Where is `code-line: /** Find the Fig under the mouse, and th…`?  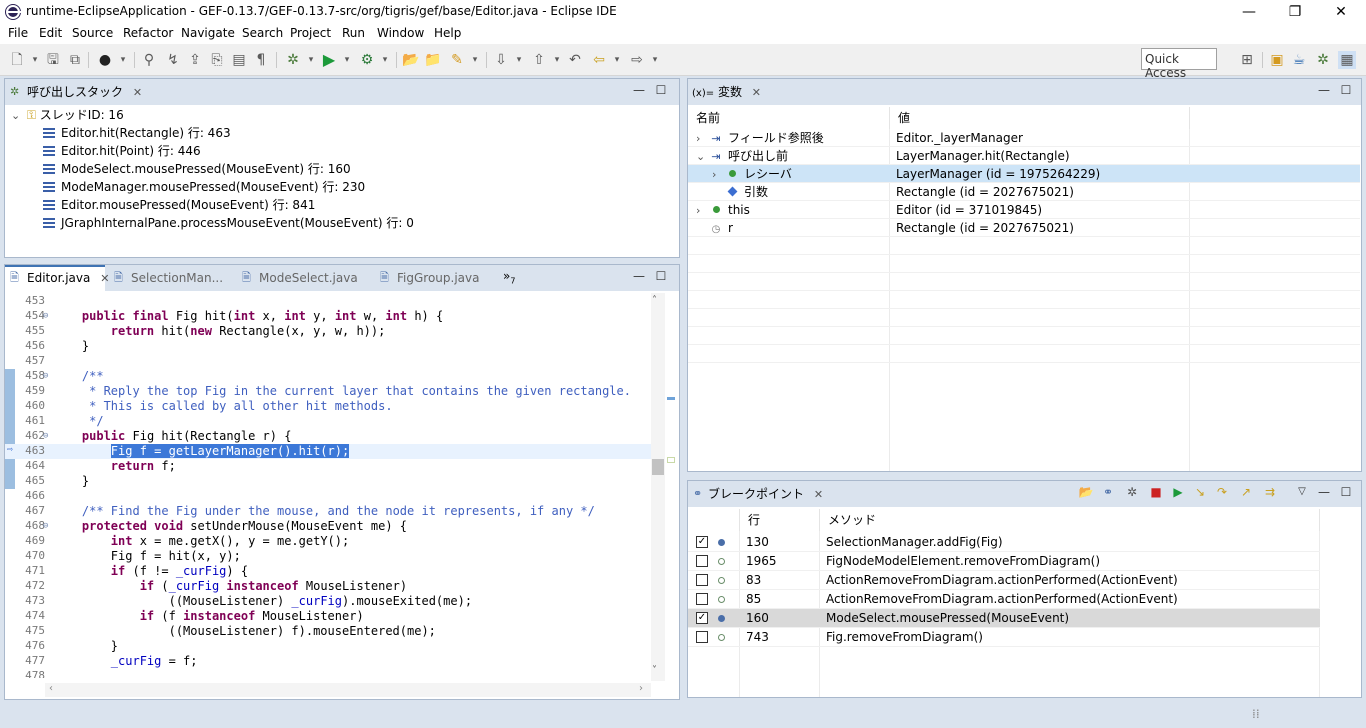 code-line: /** Find the Fig under the mouse, and th… is located at coordinates (324, 511).